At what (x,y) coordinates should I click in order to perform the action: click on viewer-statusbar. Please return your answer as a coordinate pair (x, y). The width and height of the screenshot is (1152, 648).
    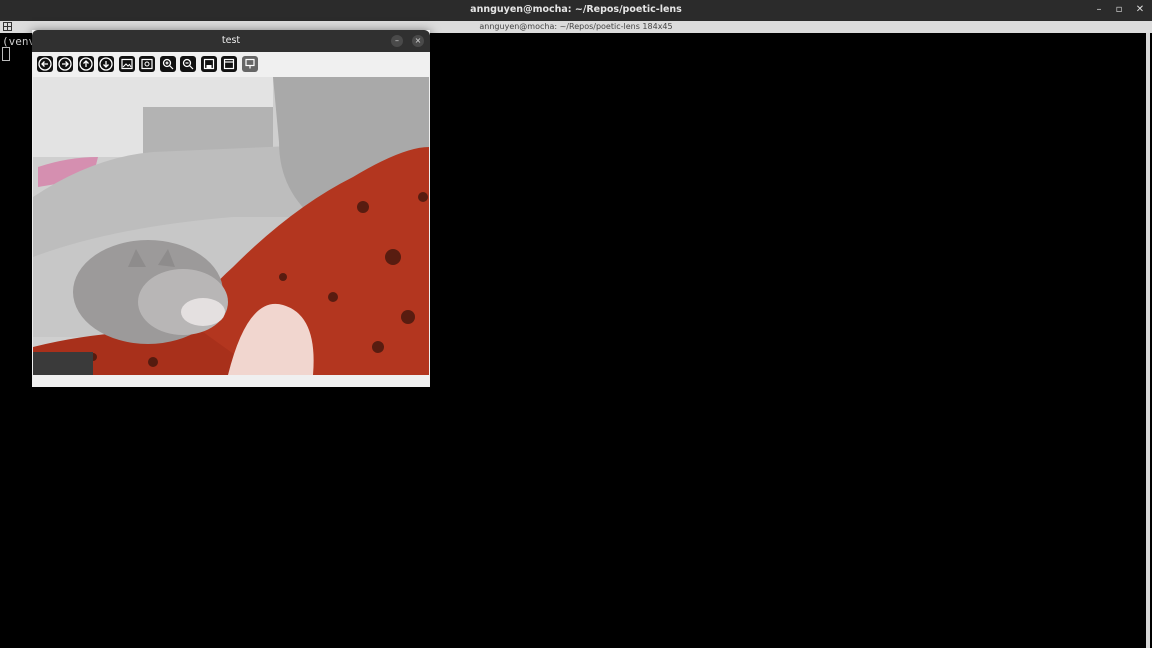
    Looking at the image, I should click on (231, 381).